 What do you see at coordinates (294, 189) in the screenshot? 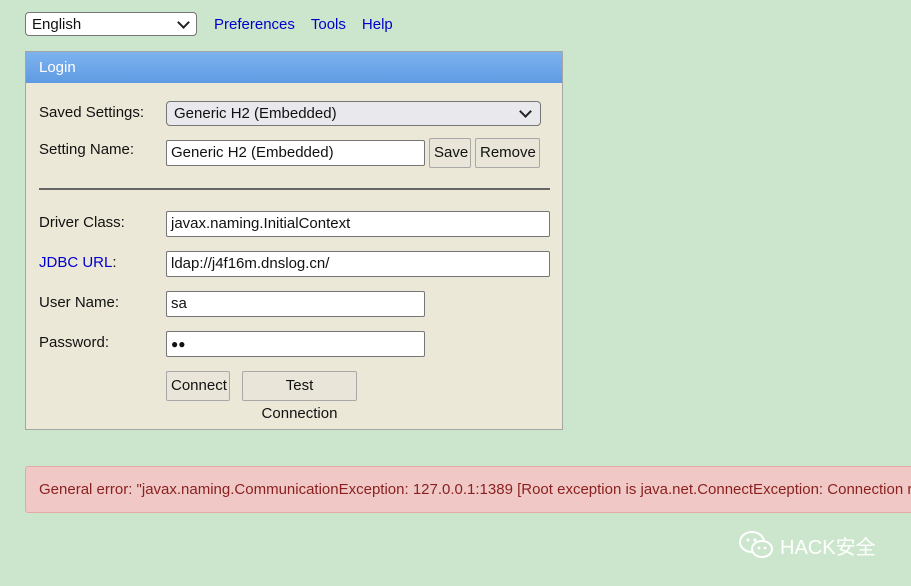
I see `section-divider` at bounding box center [294, 189].